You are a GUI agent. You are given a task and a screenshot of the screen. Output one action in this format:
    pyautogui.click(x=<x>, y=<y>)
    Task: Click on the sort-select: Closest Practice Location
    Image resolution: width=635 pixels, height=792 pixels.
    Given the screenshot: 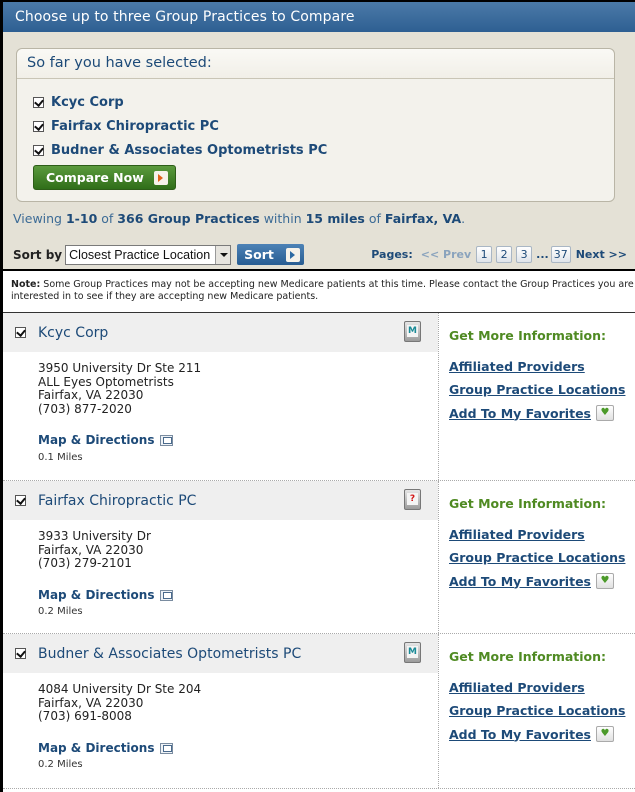 What is the action you would take?
    pyautogui.click(x=148, y=254)
    